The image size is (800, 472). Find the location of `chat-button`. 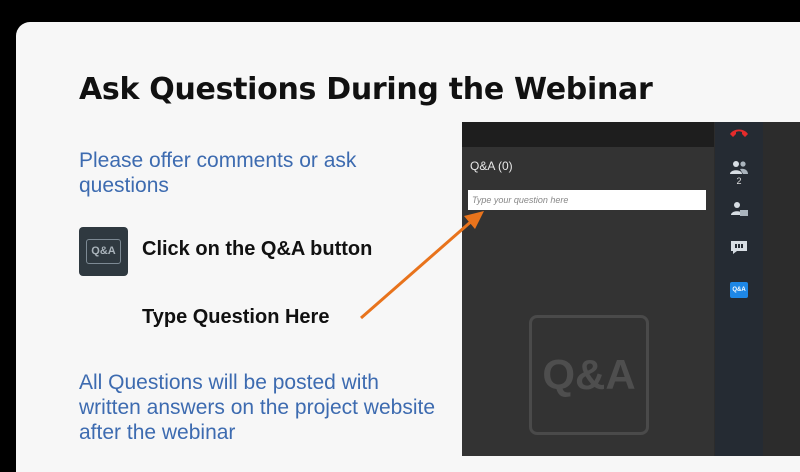

chat-button is located at coordinates (739, 247).